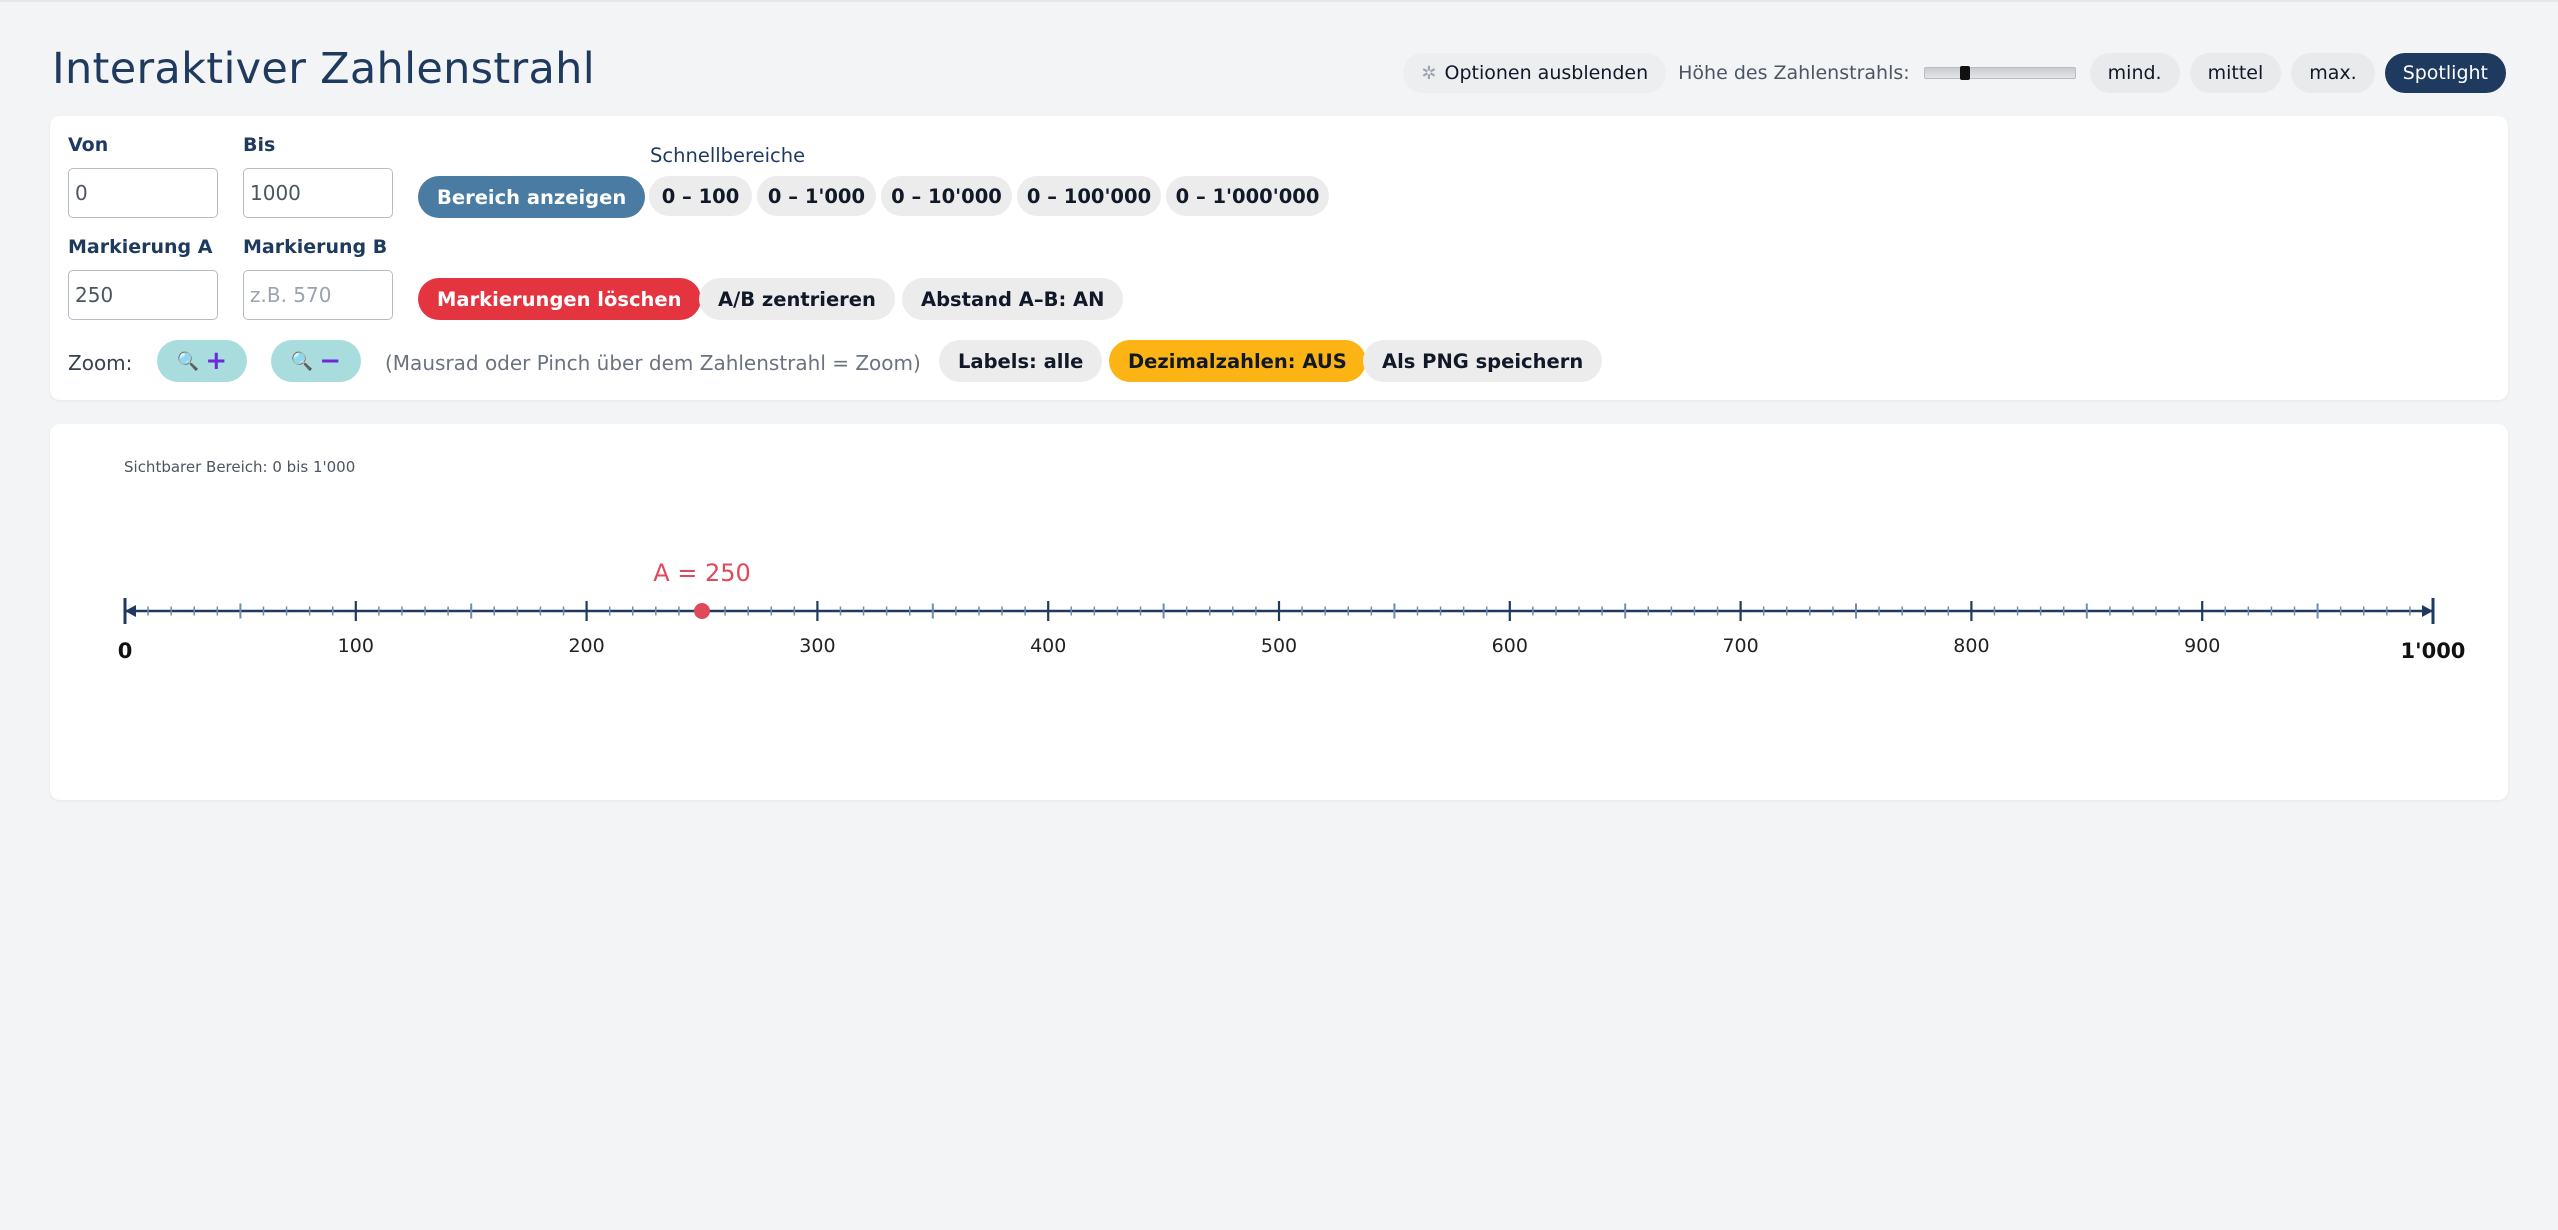 This screenshot has height=1230, width=2558. What do you see at coordinates (143, 295) in the screenshot?
I see `marker-a-input: 250` at bounding box center [143, 295].